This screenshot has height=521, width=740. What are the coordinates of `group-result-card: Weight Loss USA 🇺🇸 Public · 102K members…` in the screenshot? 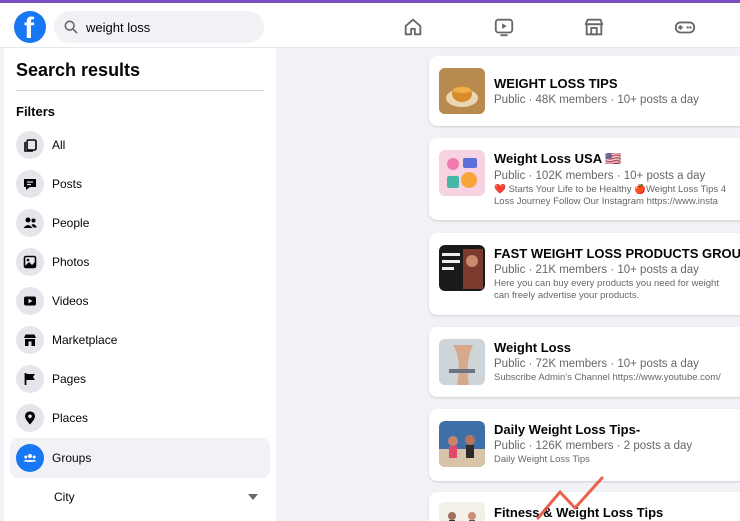 It's located at (584, 179).